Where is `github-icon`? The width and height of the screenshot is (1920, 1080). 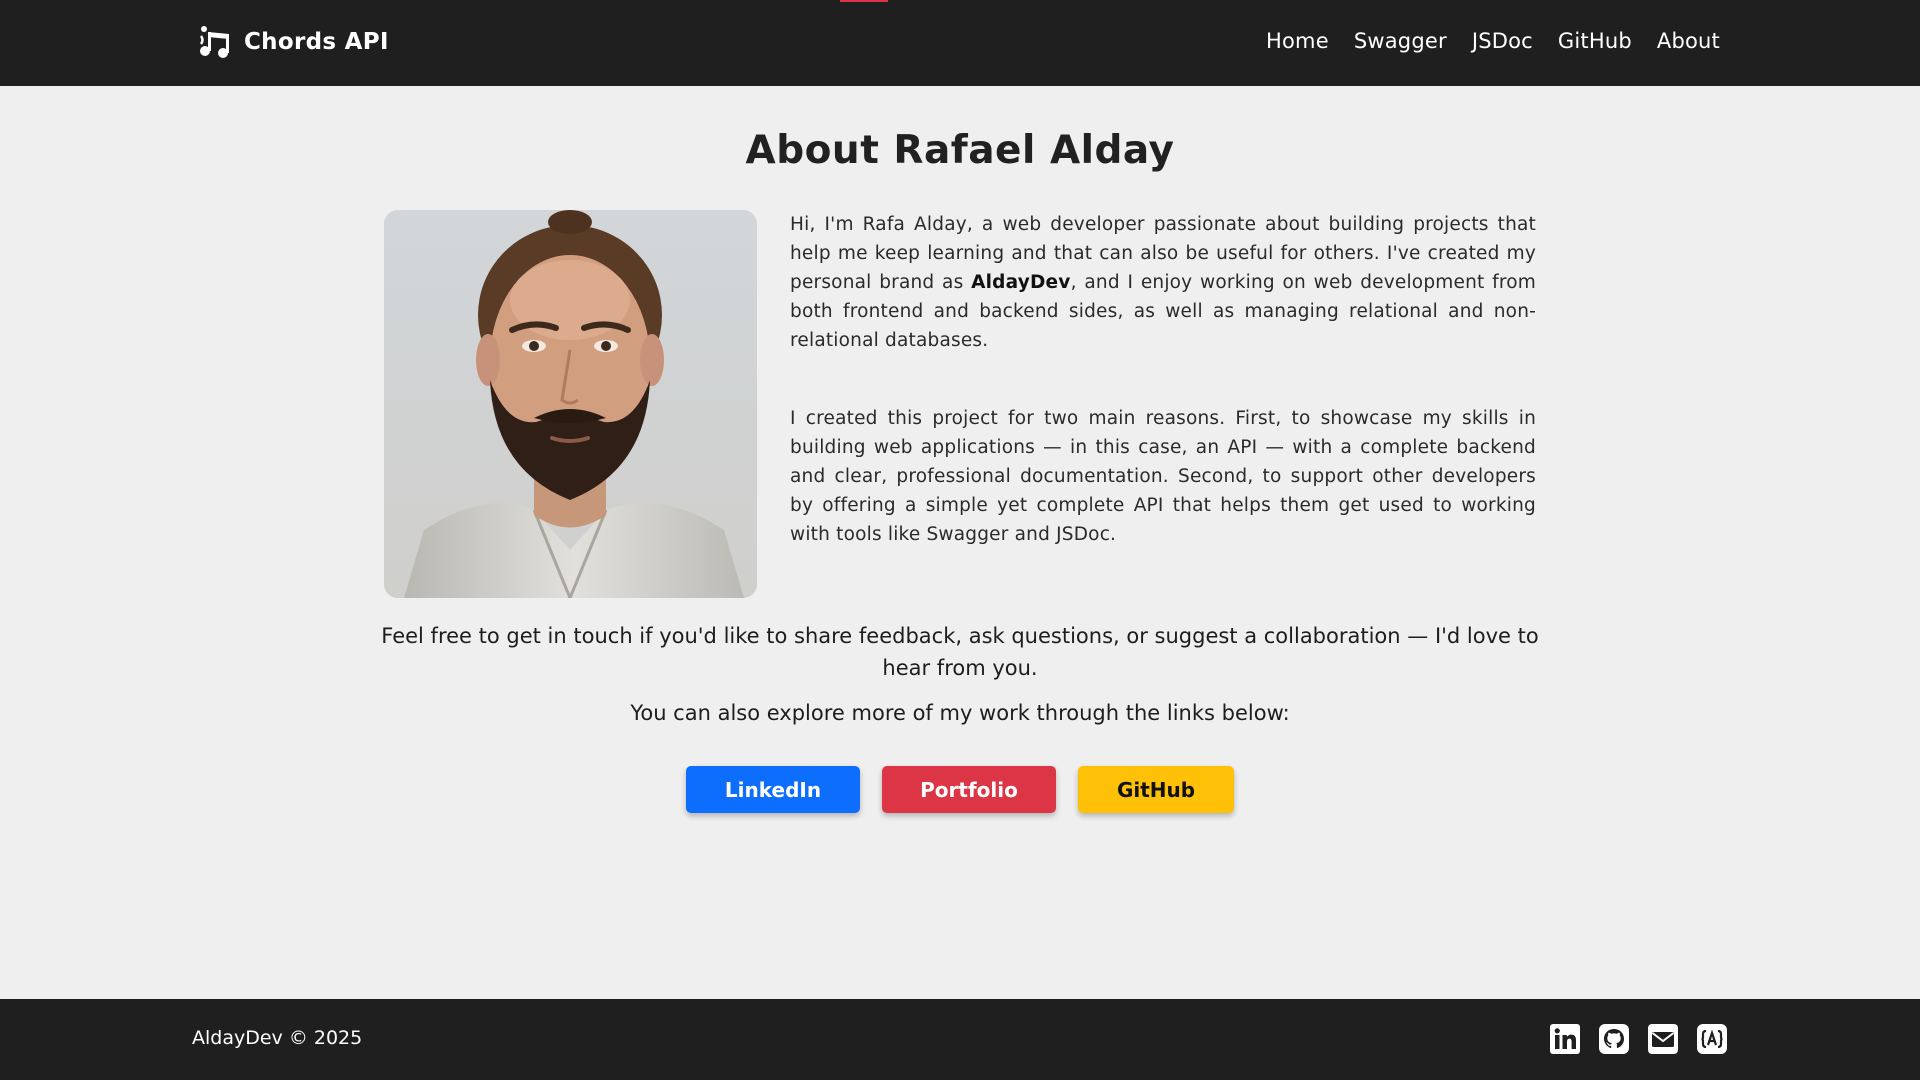
github-icon is located at coordinates (1614, 1039).